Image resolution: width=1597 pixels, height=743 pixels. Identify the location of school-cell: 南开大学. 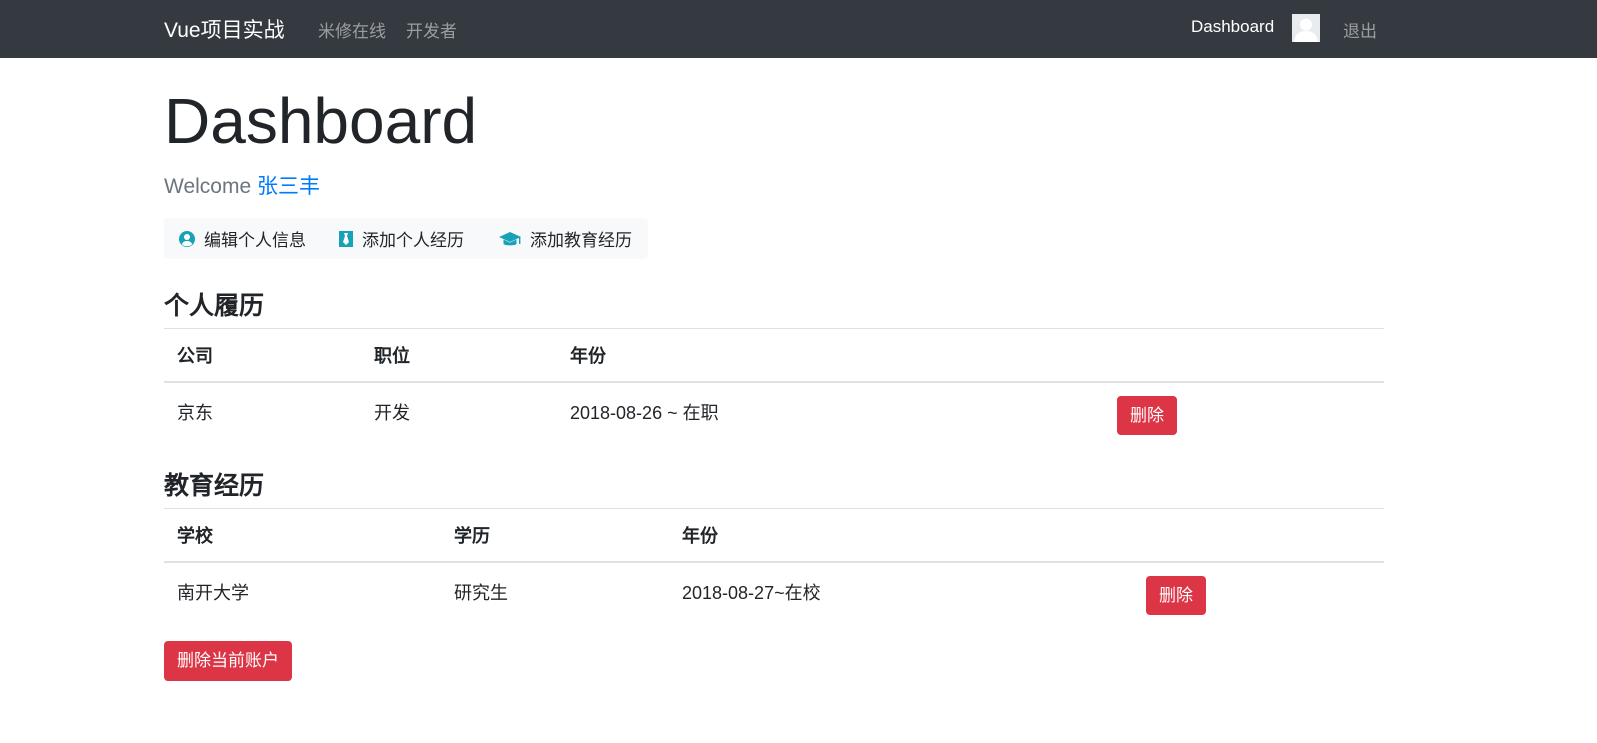
(213, 592).